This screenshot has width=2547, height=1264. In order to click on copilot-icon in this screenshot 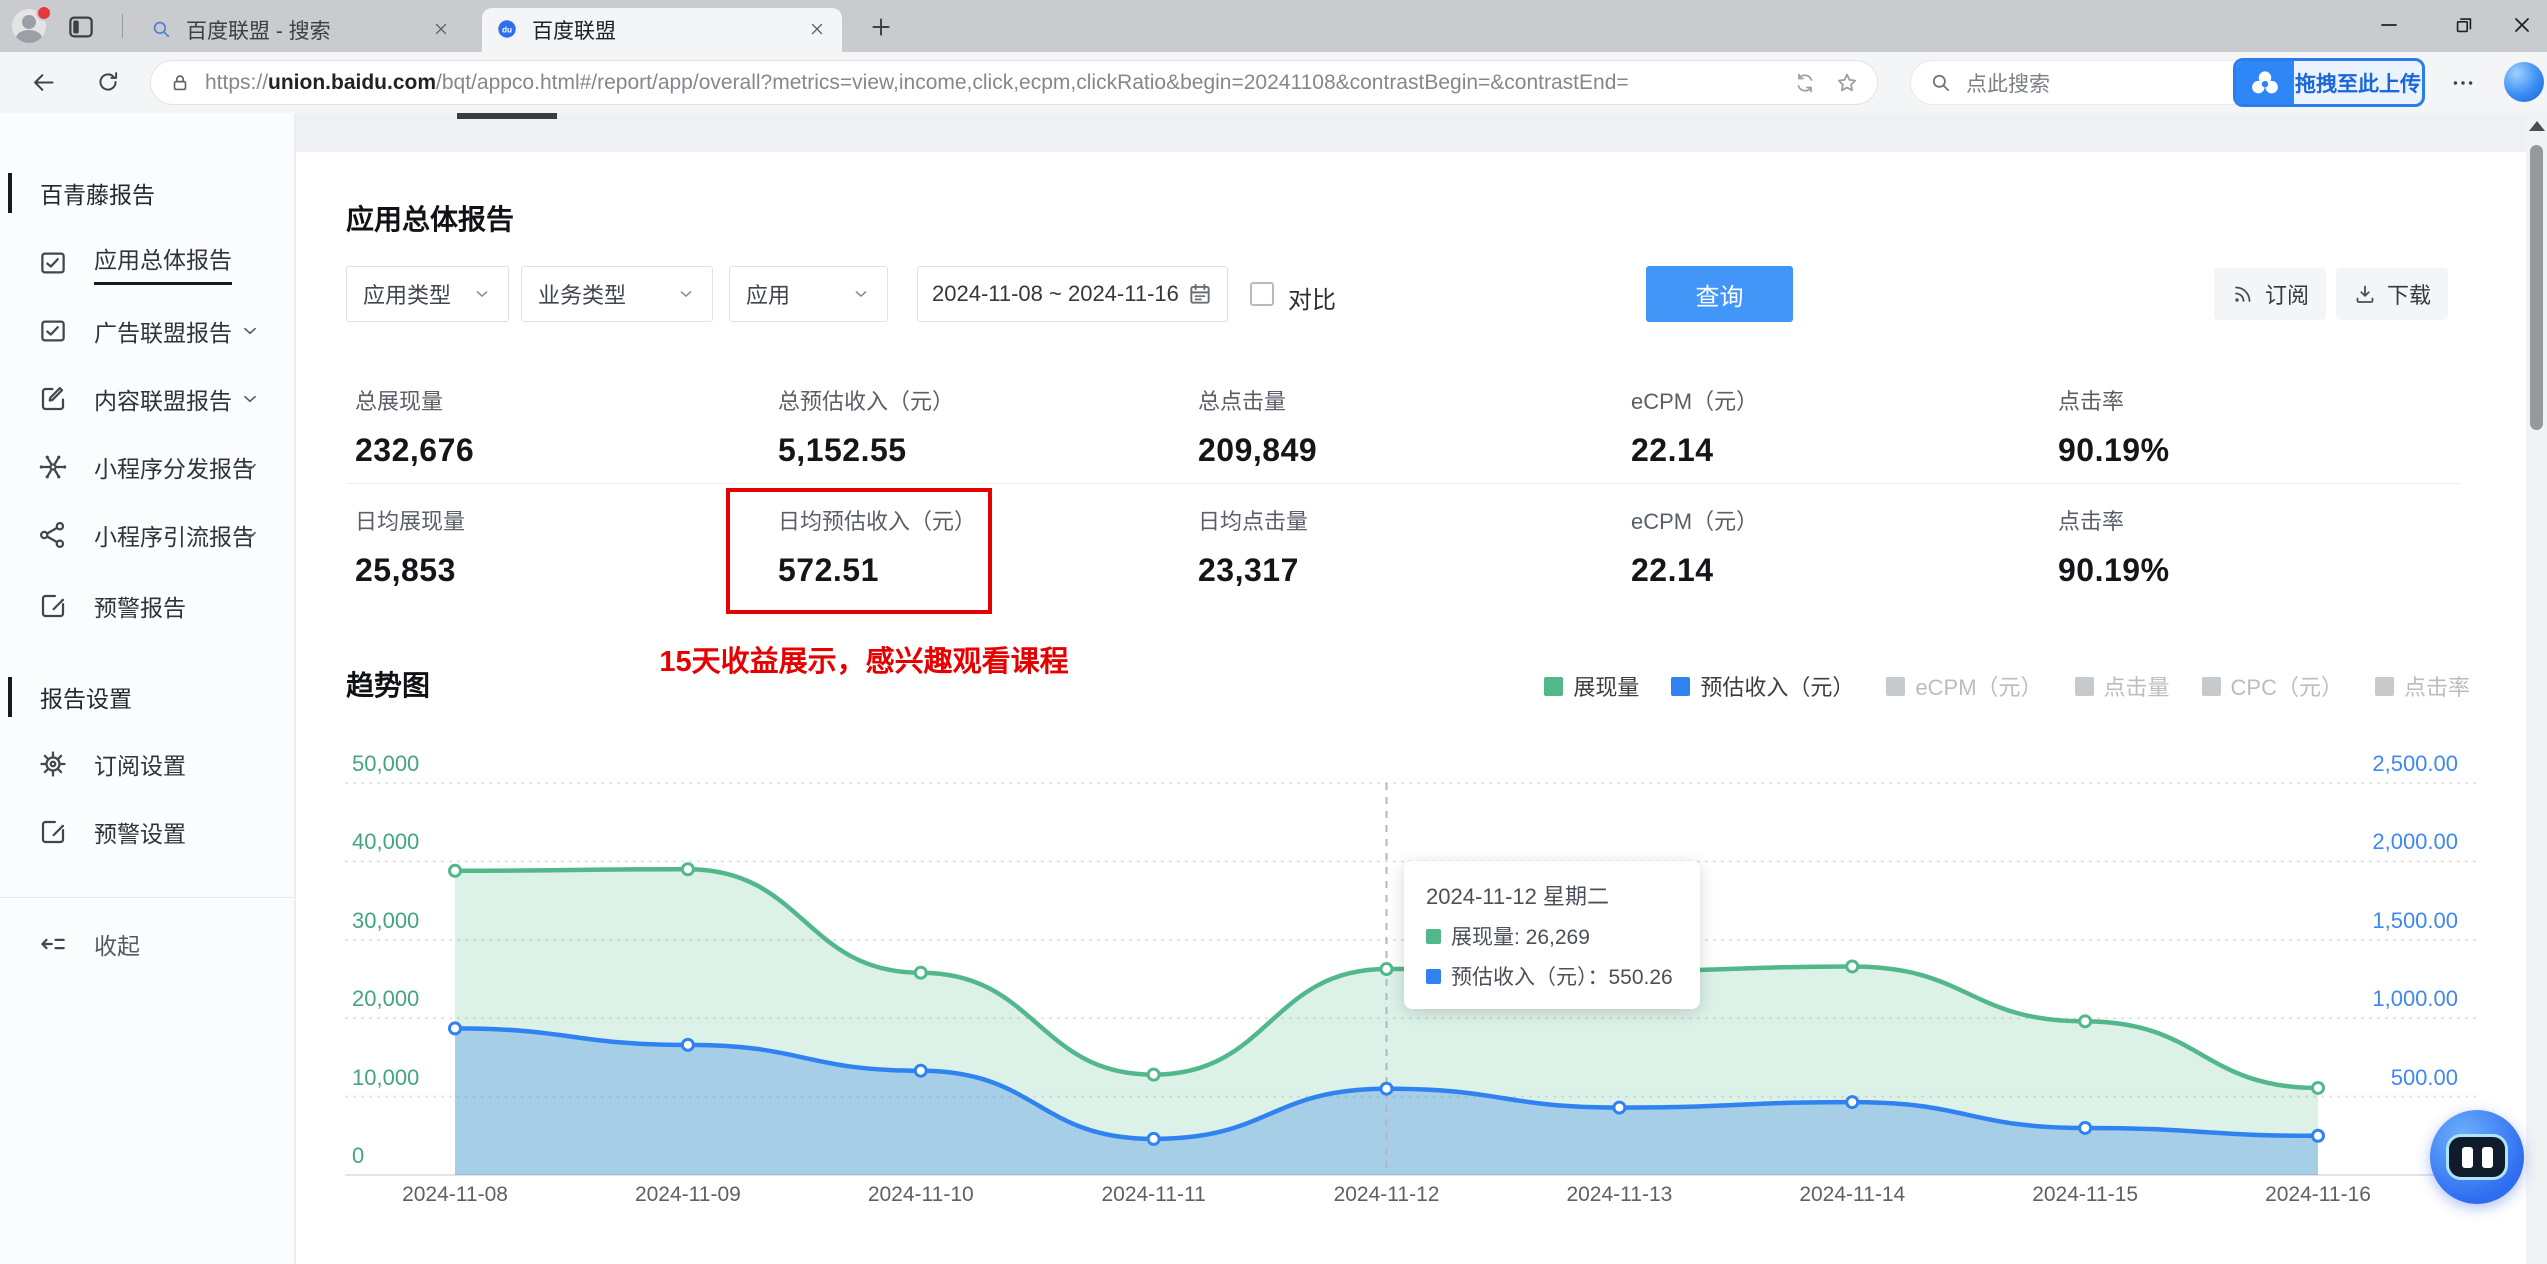, I will do `click(2524, 82)`.